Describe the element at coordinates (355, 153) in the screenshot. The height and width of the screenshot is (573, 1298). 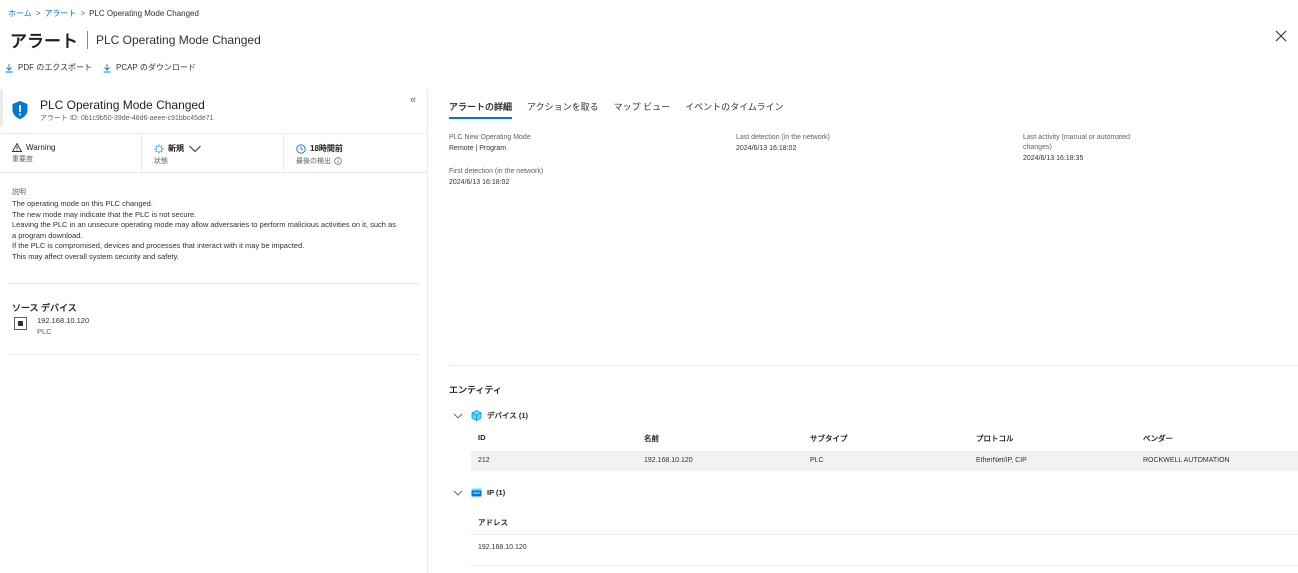
I see `last-detection-cell: 18時間前 最後の検出` at that location.